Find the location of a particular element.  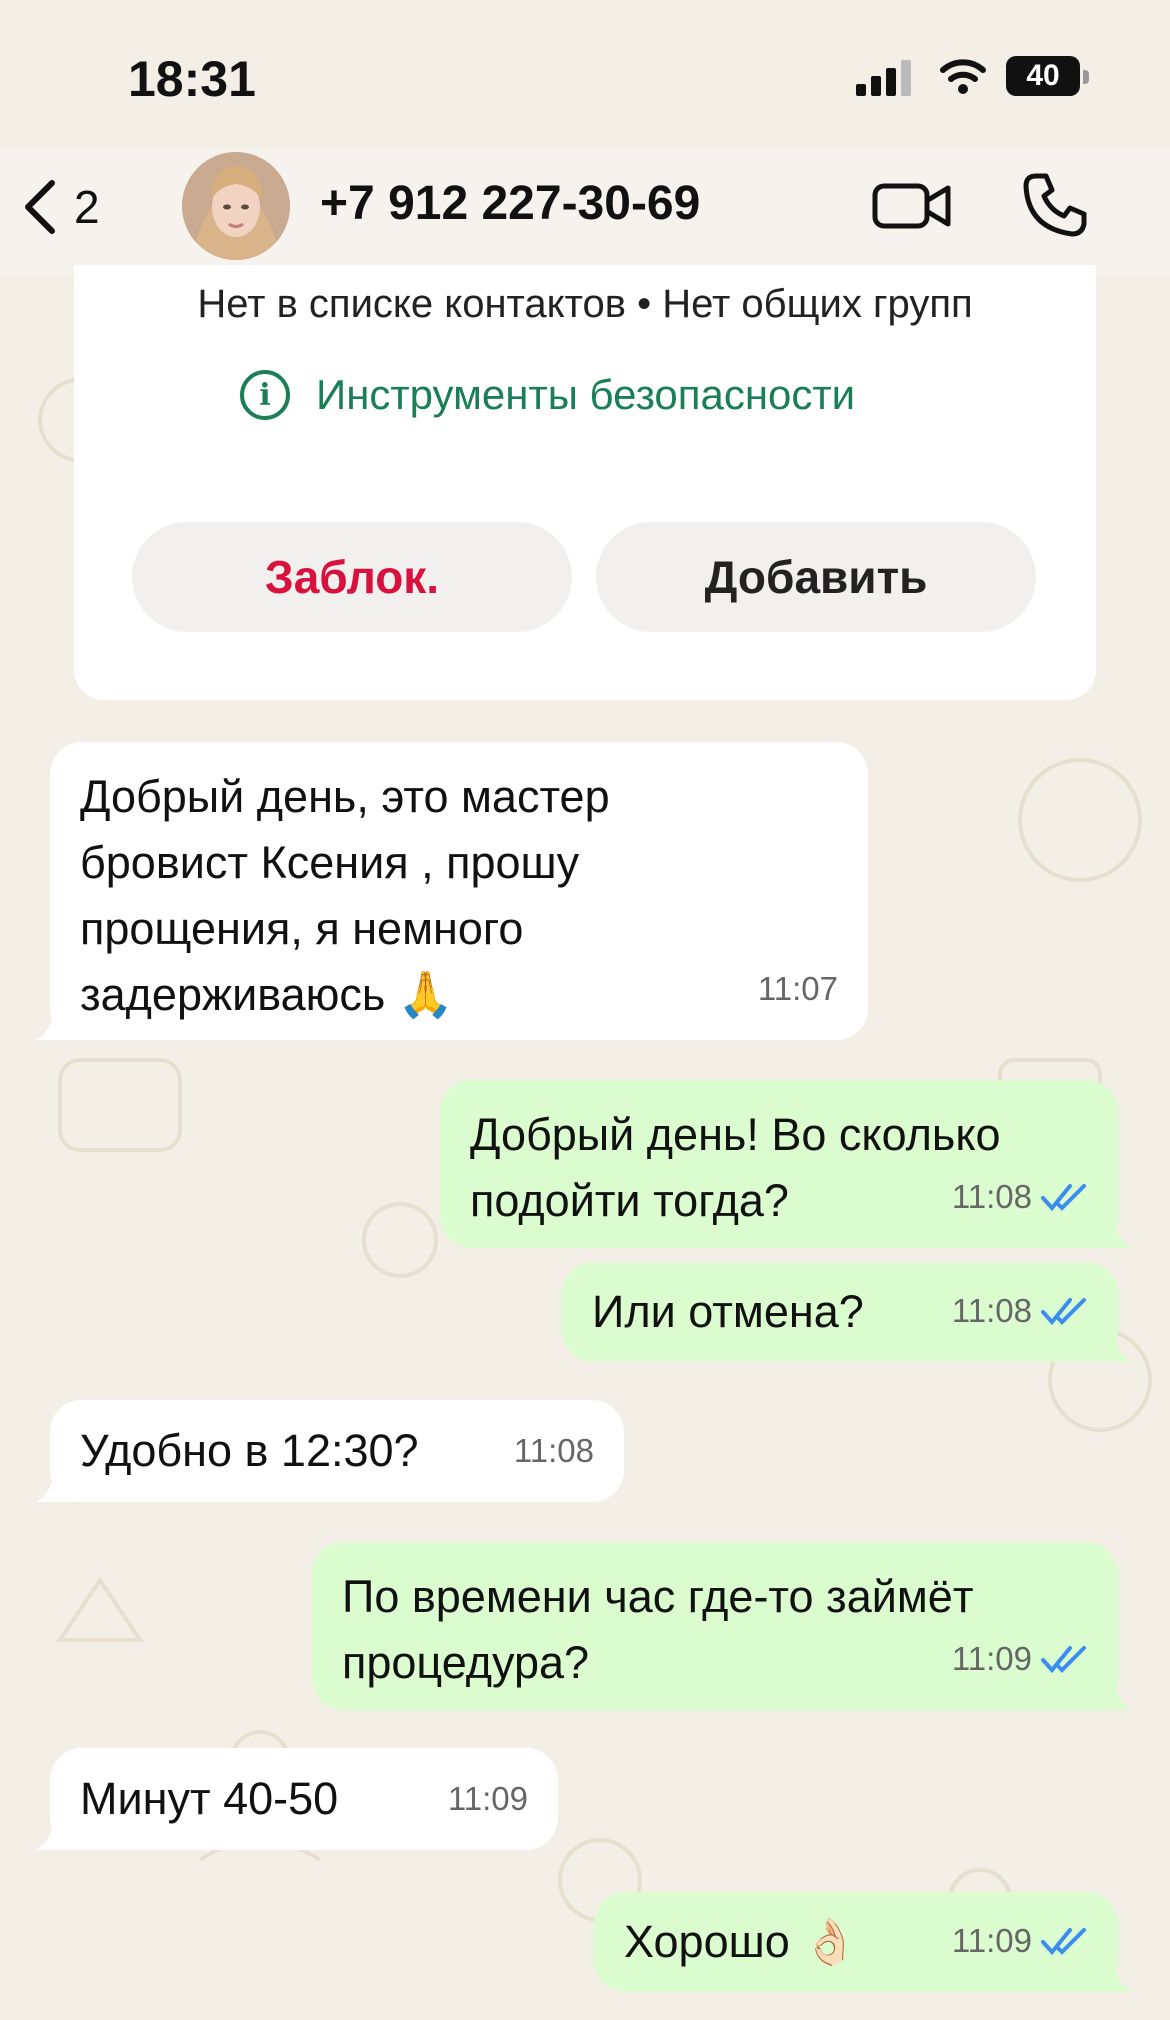

status-time: 18:31 is located at coordinates (192, 79).